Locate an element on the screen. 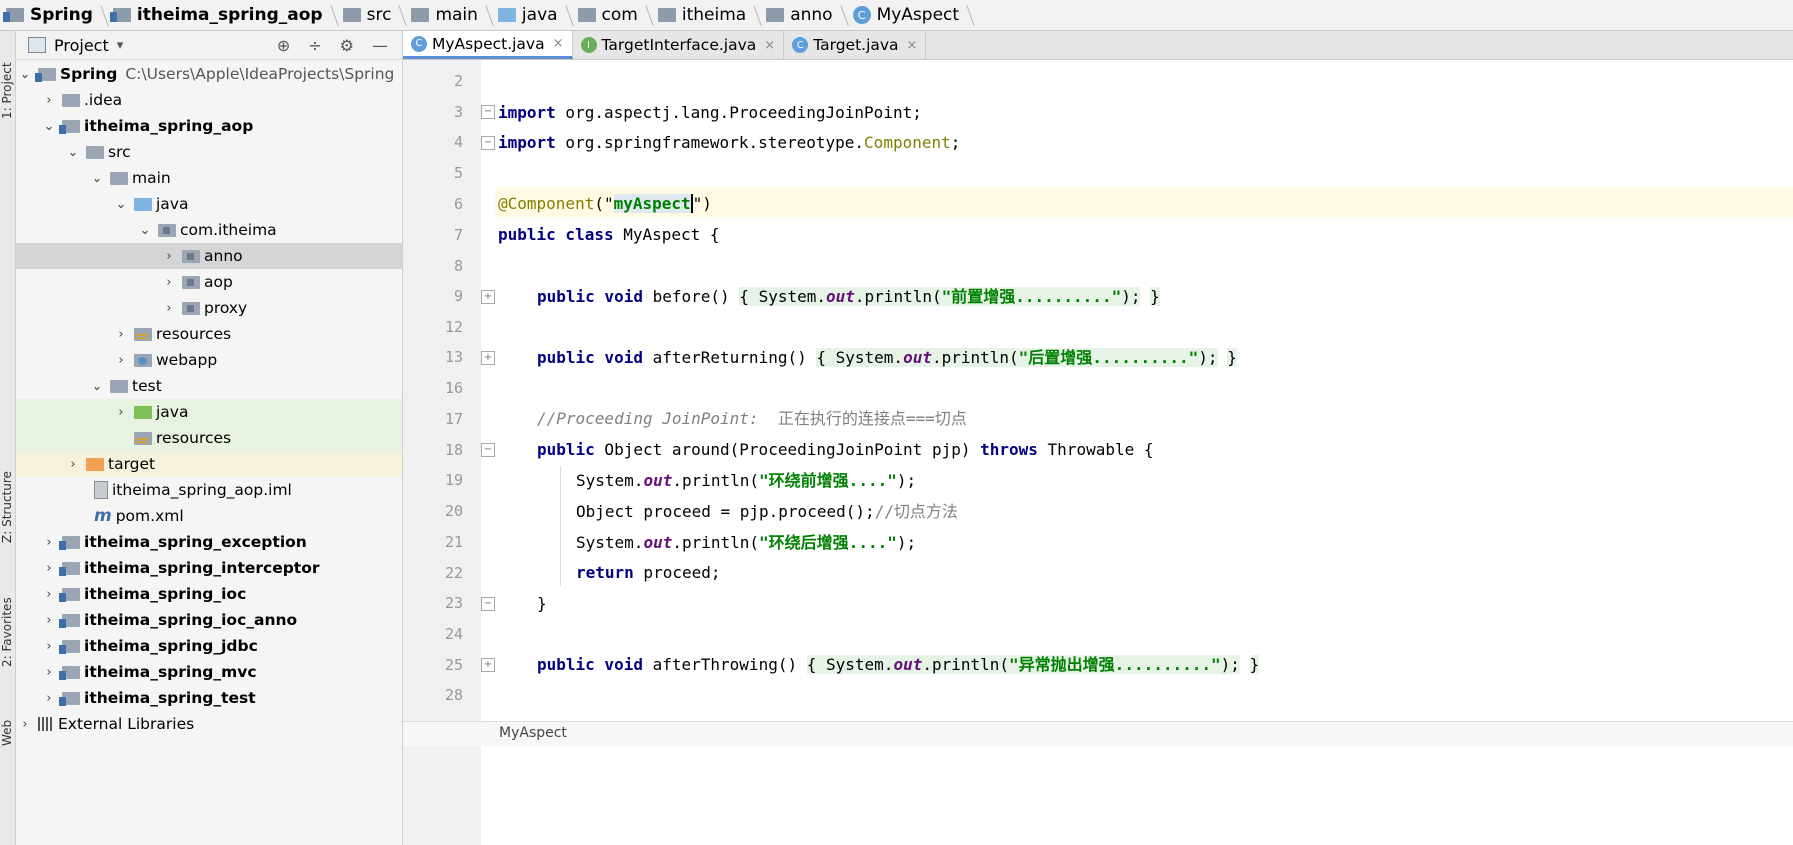  tree-item-itheima-spring-aop: ⌄ itheima_spring_aop is located at coordinates (209, 126).